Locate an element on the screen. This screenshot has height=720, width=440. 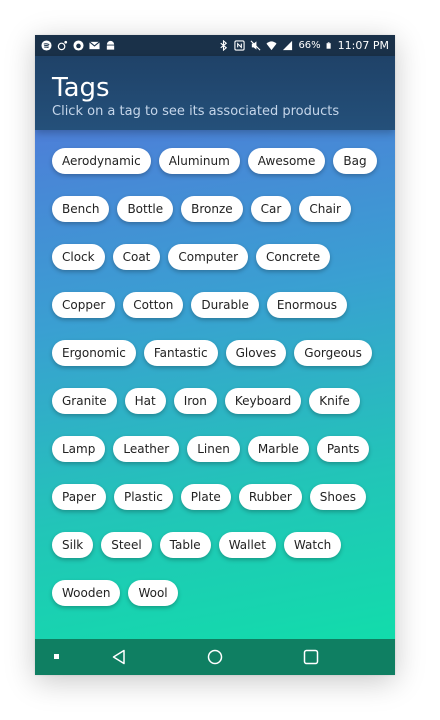
wifi-icon is located at coordinates (271, 46).